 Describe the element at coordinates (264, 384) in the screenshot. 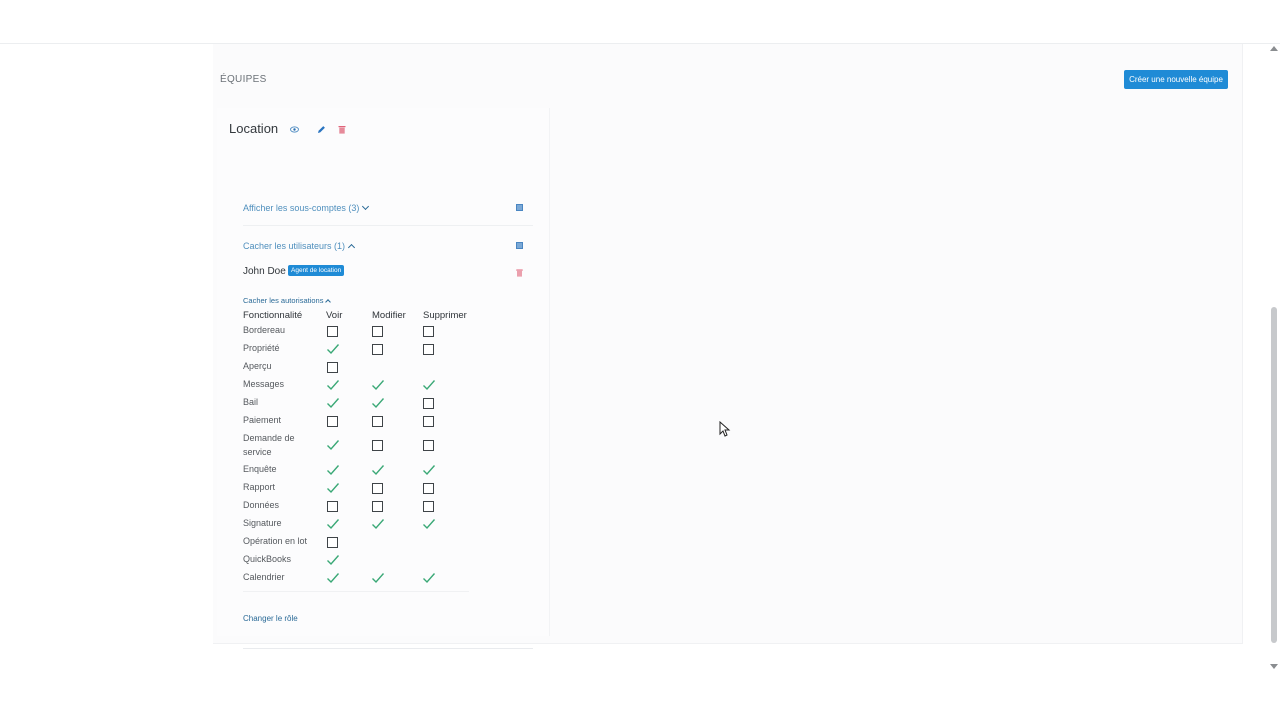

I see `permission-label: Messages` at that location.